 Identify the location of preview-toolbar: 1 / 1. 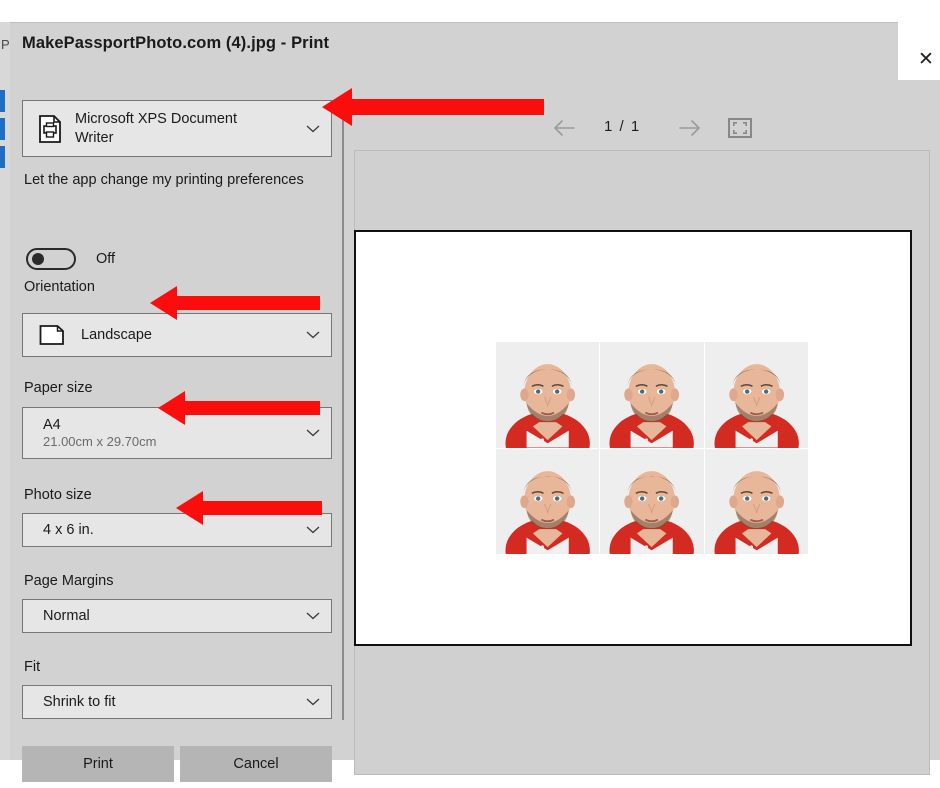
(642, 128).